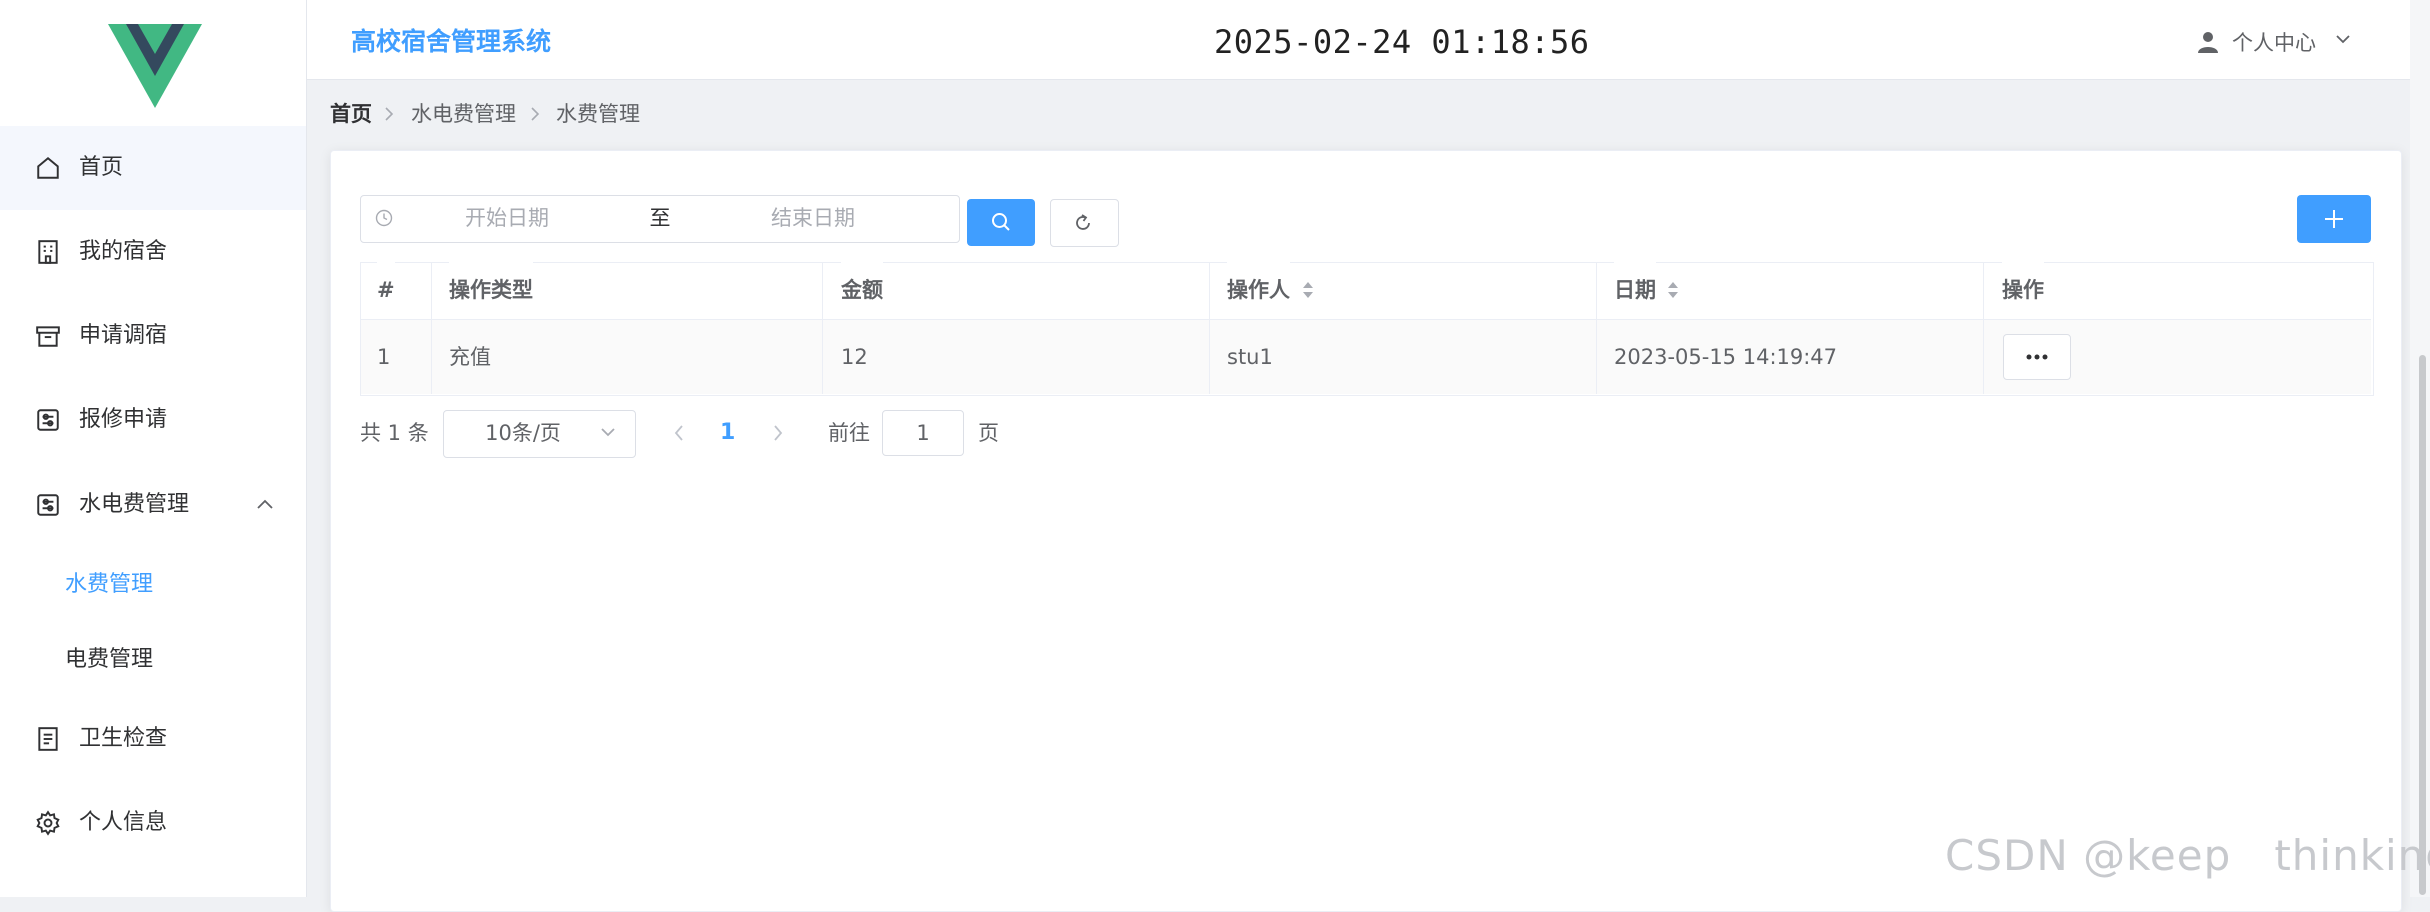 Image resolution: width=2430 pixels, height=912 pixels. Describe the element at coordinates (1366, 319) in the screenshot. I see `table-header-divider` at that location.